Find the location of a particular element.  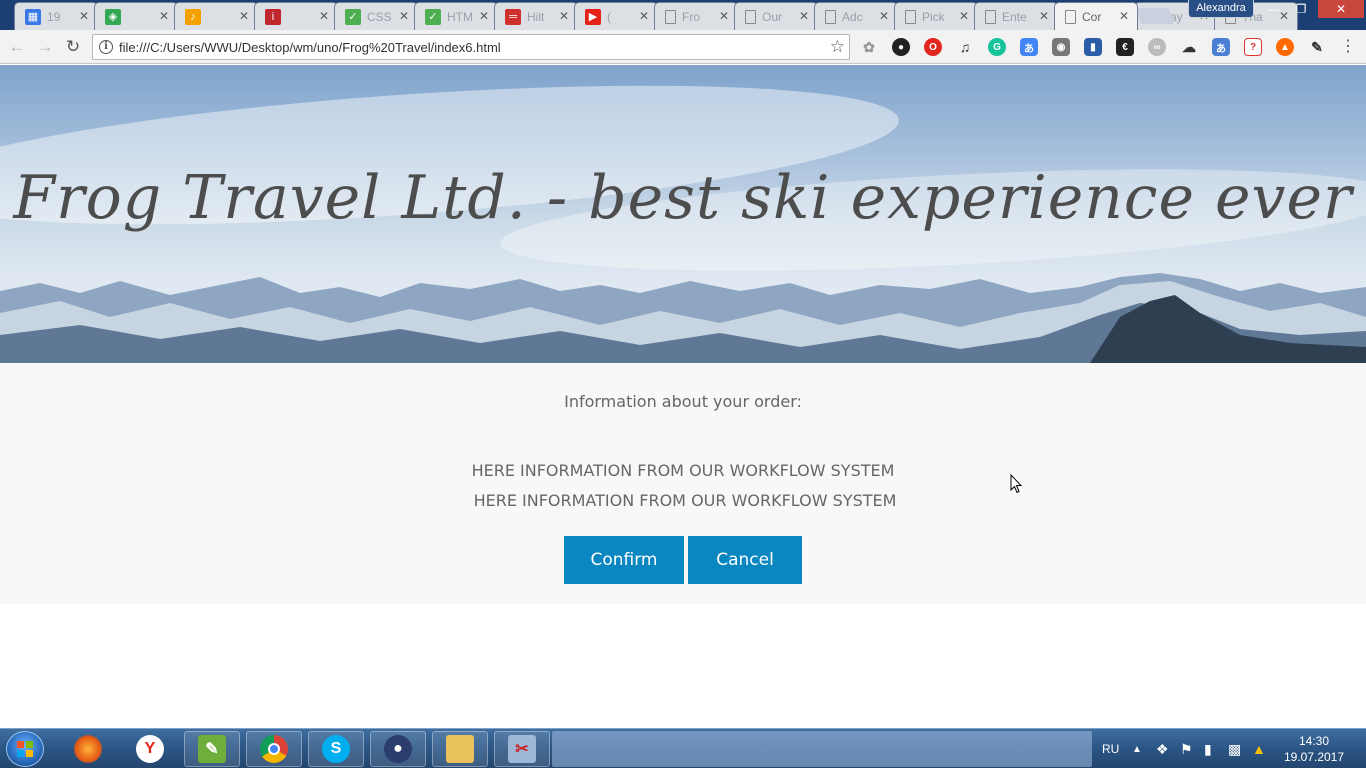

taskbar-editor: ✎ is located at coordinates (212, 749).